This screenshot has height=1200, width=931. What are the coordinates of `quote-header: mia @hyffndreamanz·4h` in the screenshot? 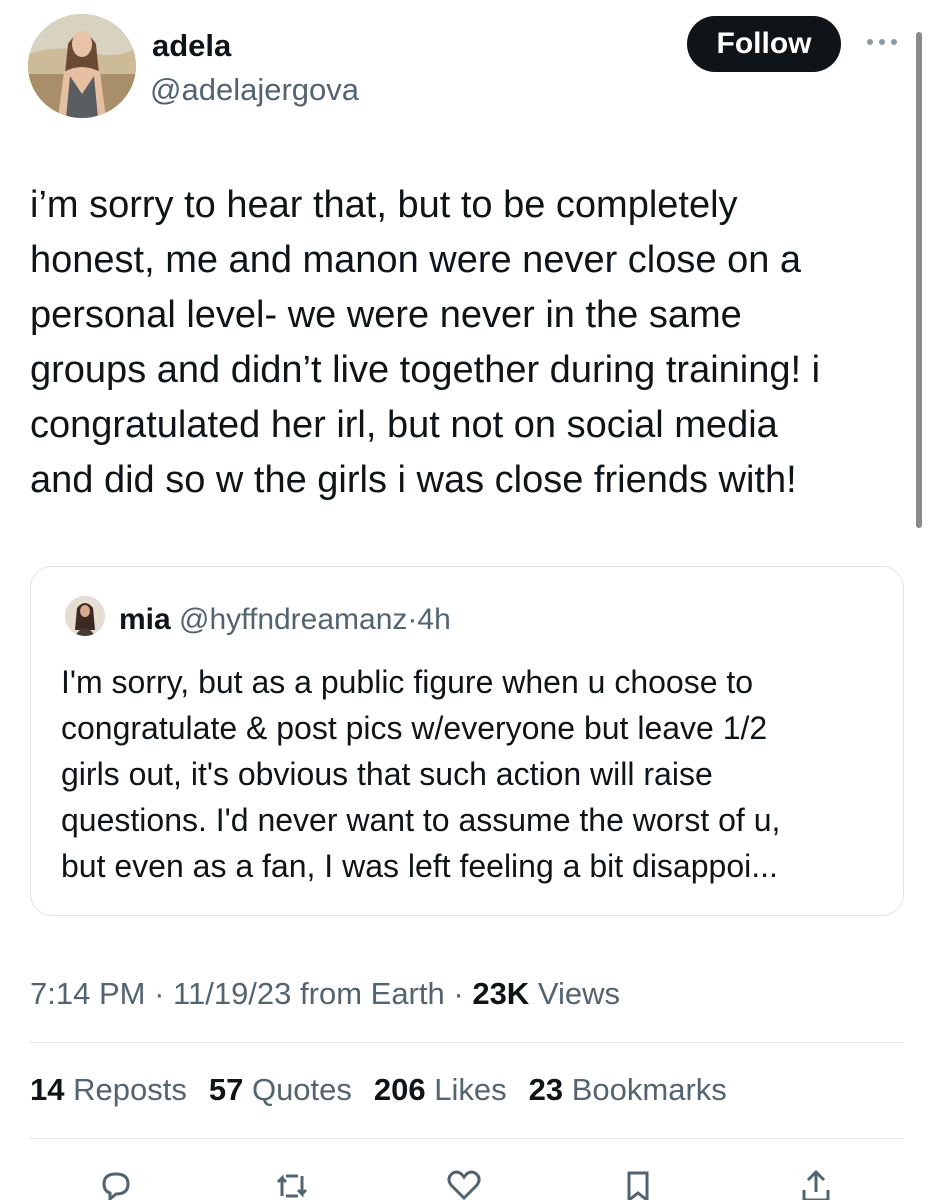 It's located at (285, 620).